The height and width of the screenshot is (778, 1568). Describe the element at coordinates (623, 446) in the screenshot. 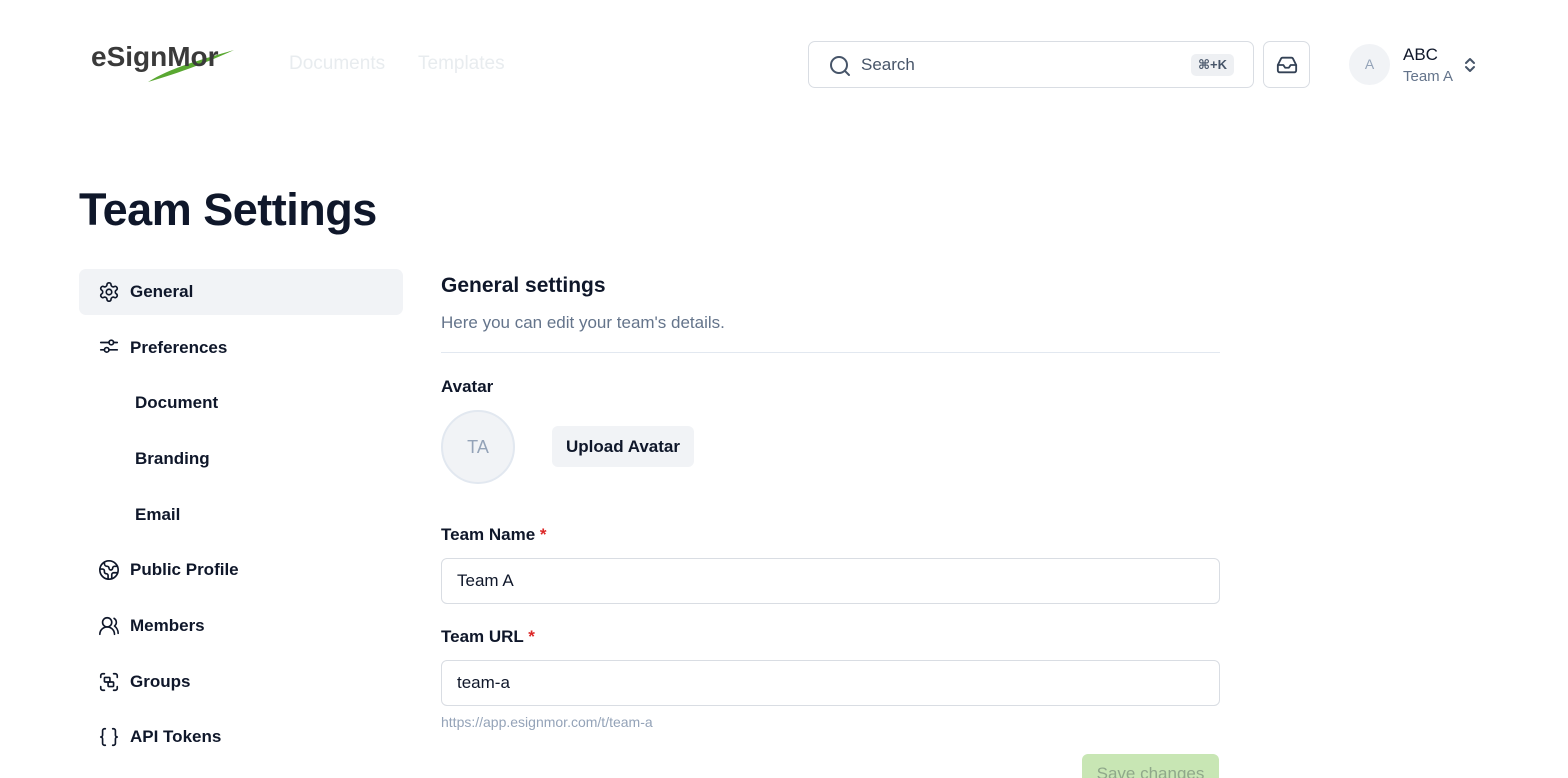

I see `upload-avatar-button: Upload Avatar` at that location.